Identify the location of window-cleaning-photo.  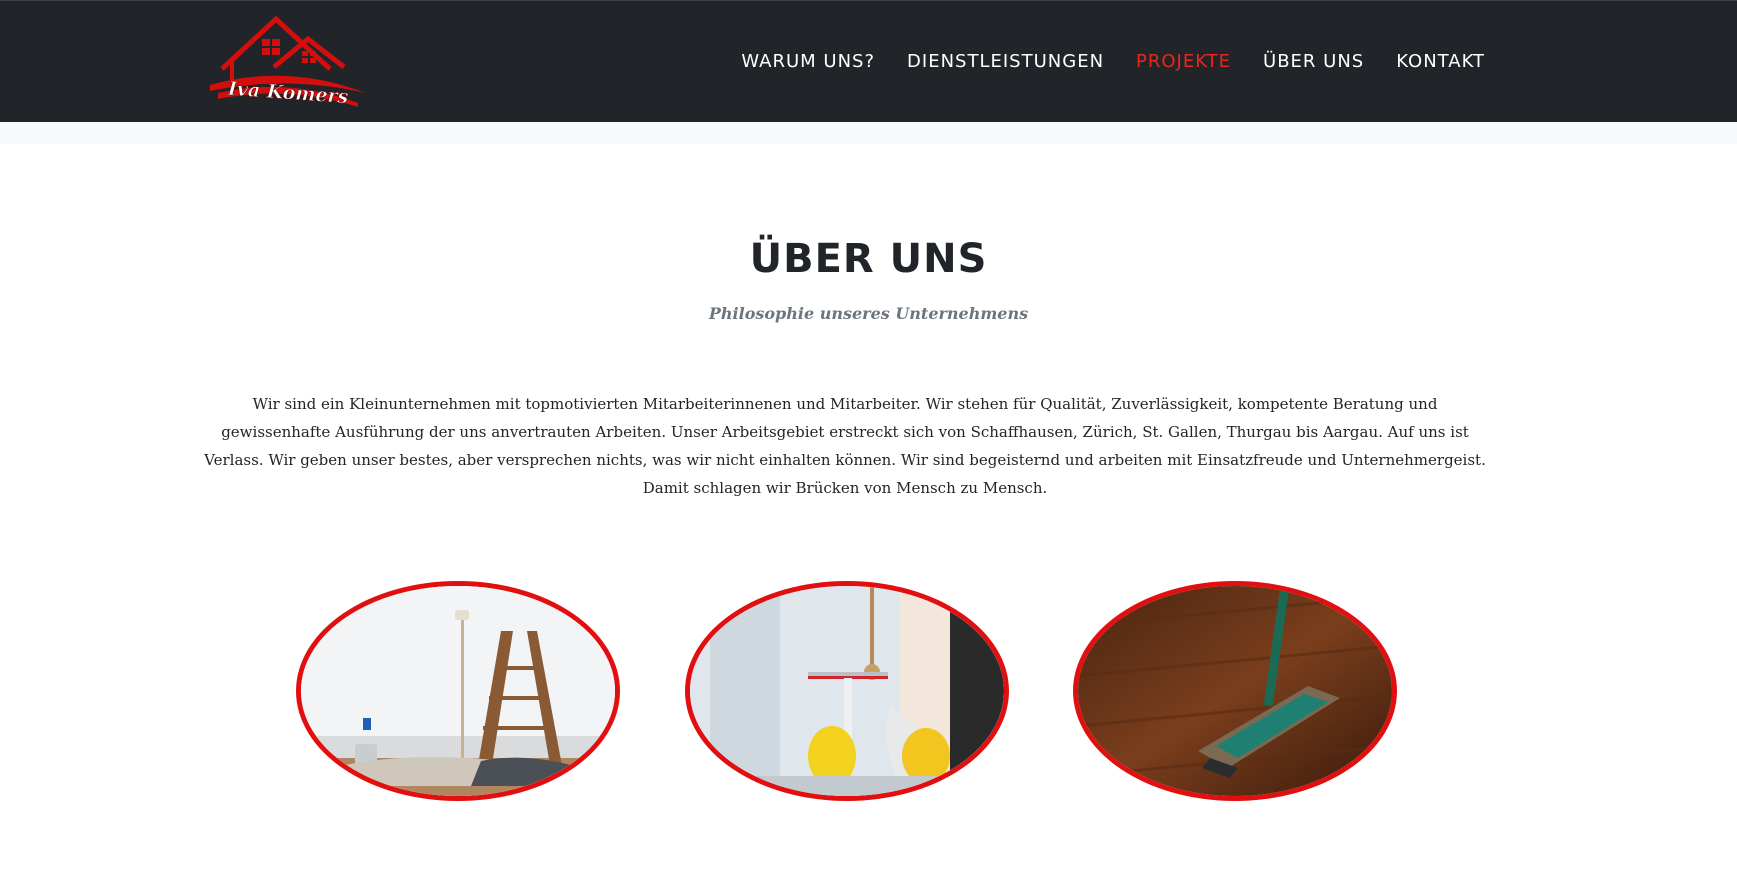
(847, 691).